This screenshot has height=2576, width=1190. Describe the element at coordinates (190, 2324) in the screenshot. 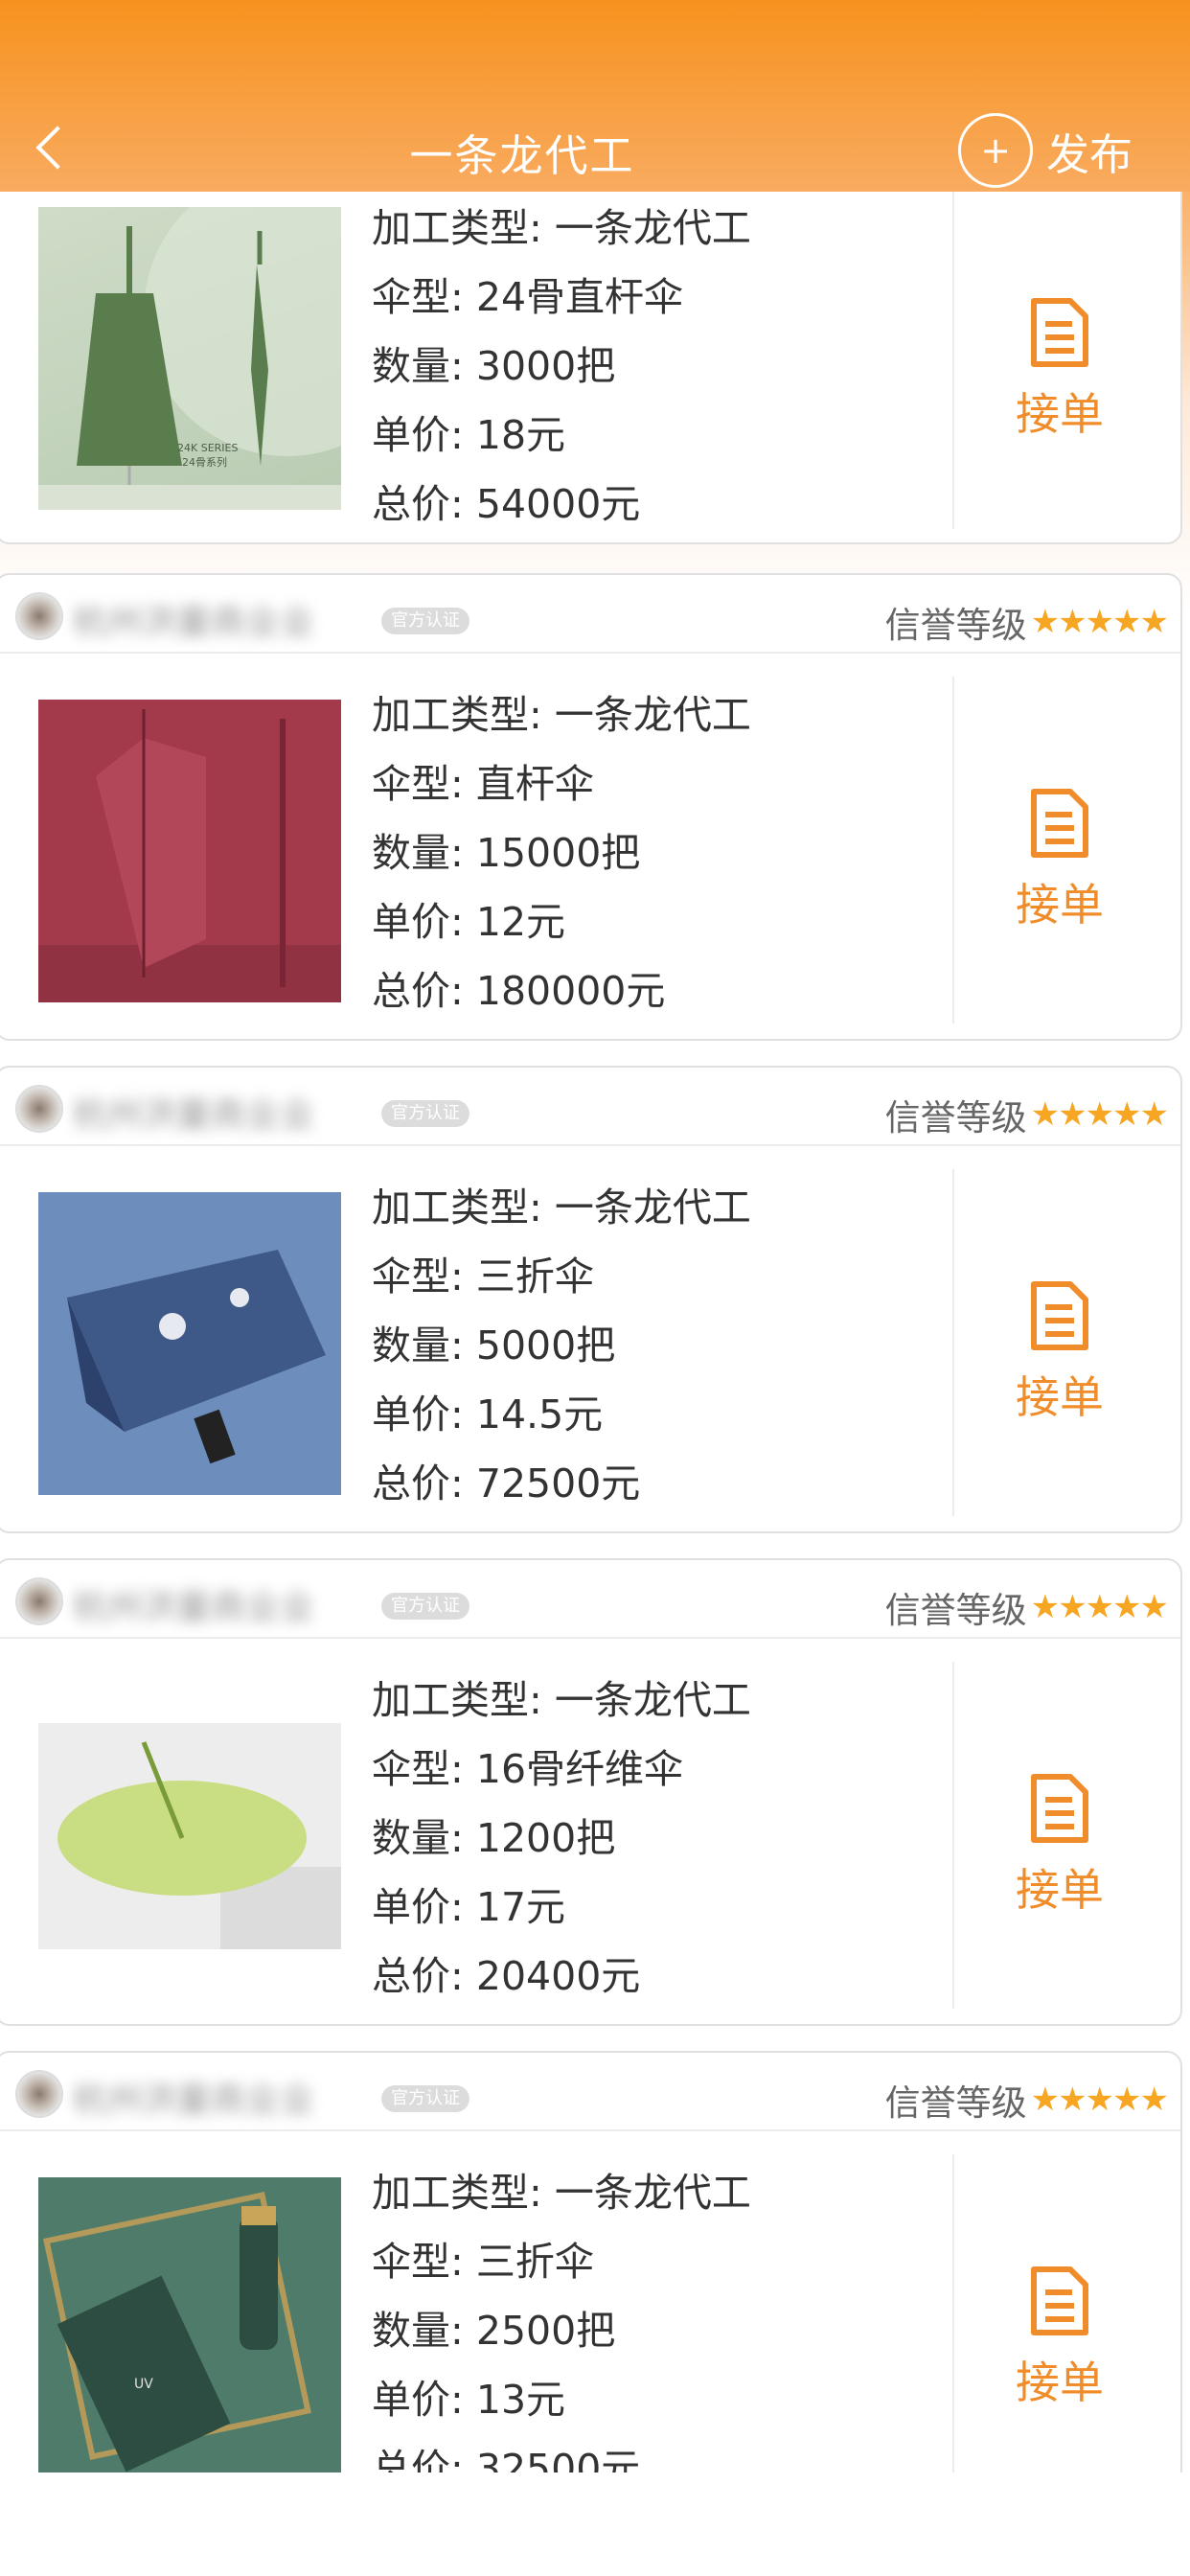

I see `product-image: UV` at that location.